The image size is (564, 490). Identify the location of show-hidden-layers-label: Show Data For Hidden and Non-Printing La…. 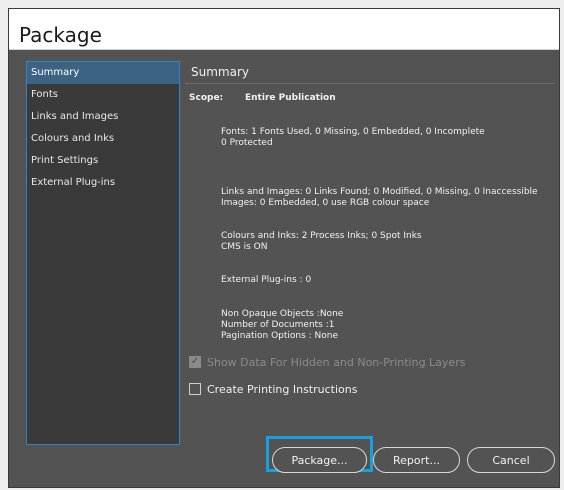
(336, 362).